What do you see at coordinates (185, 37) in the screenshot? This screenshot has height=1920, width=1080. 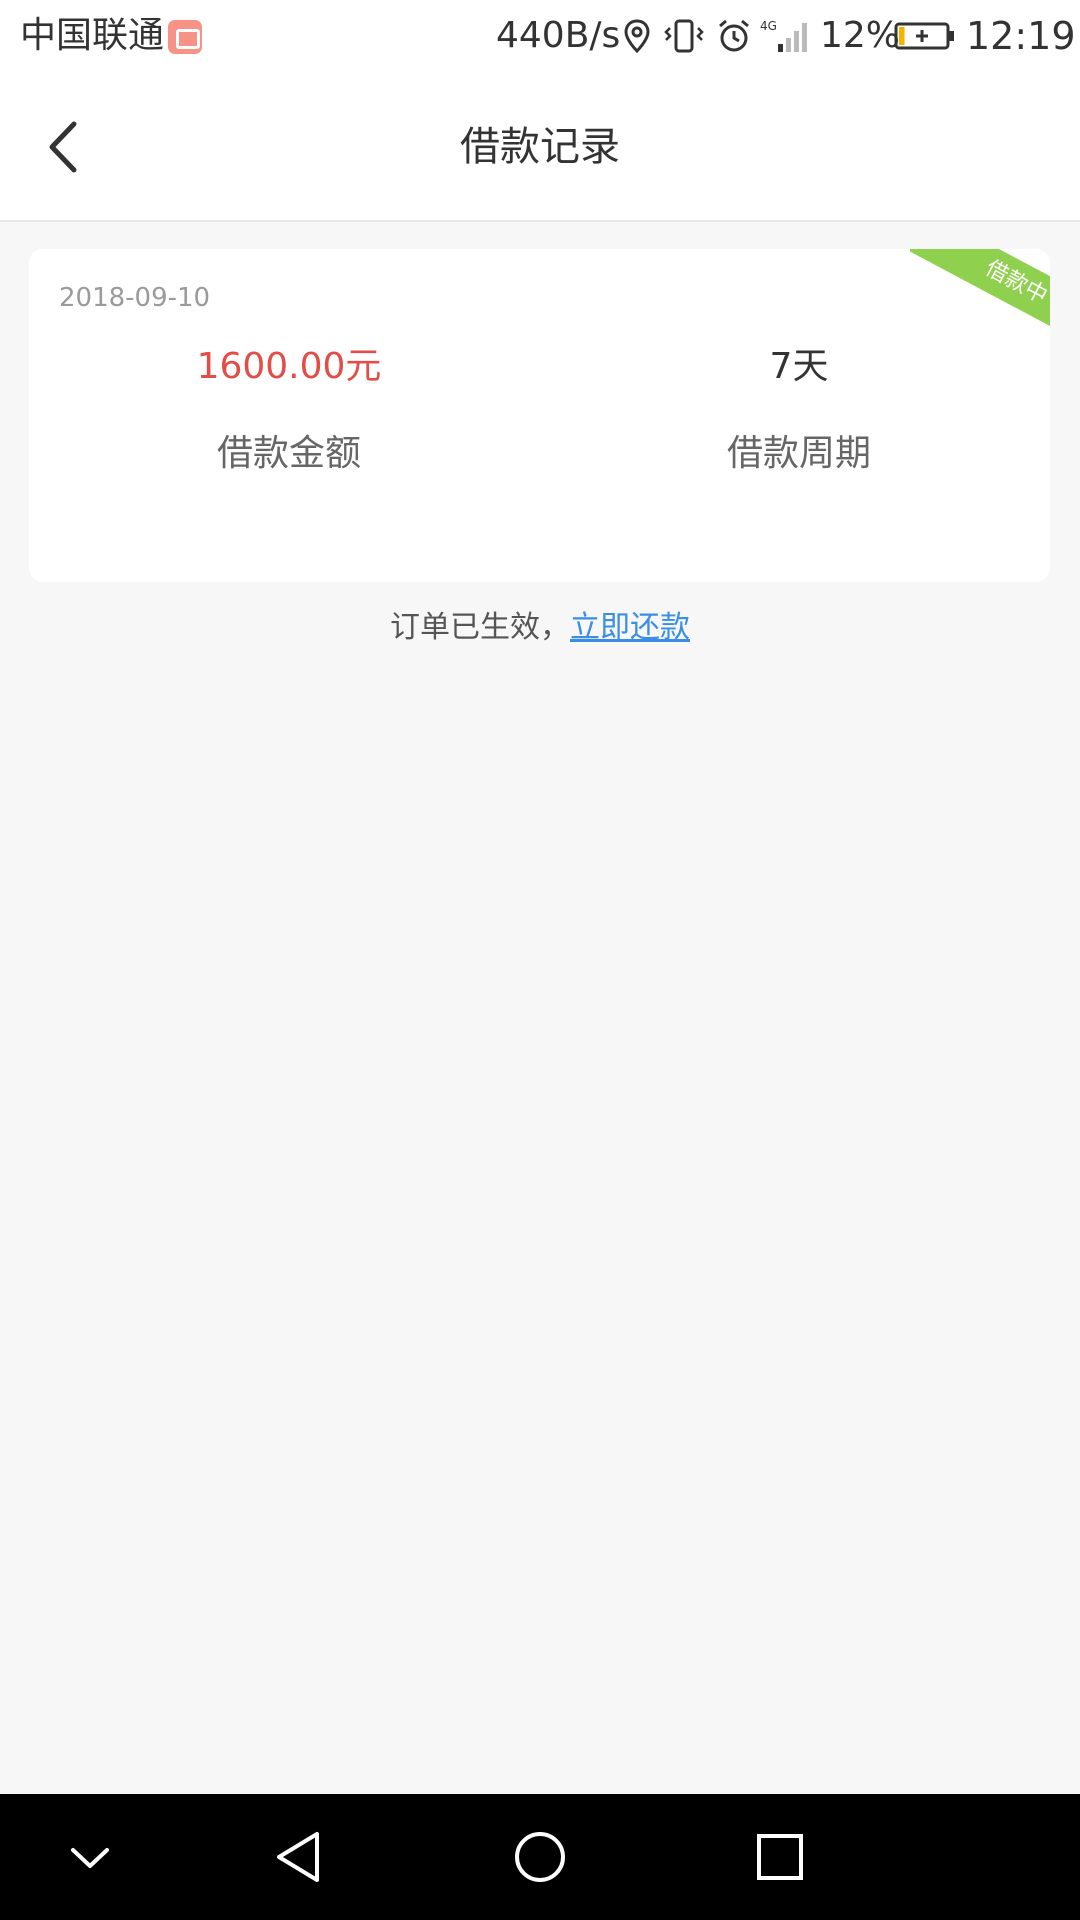 I see `carrier-badge-icon` at bounding box center [185, 37].